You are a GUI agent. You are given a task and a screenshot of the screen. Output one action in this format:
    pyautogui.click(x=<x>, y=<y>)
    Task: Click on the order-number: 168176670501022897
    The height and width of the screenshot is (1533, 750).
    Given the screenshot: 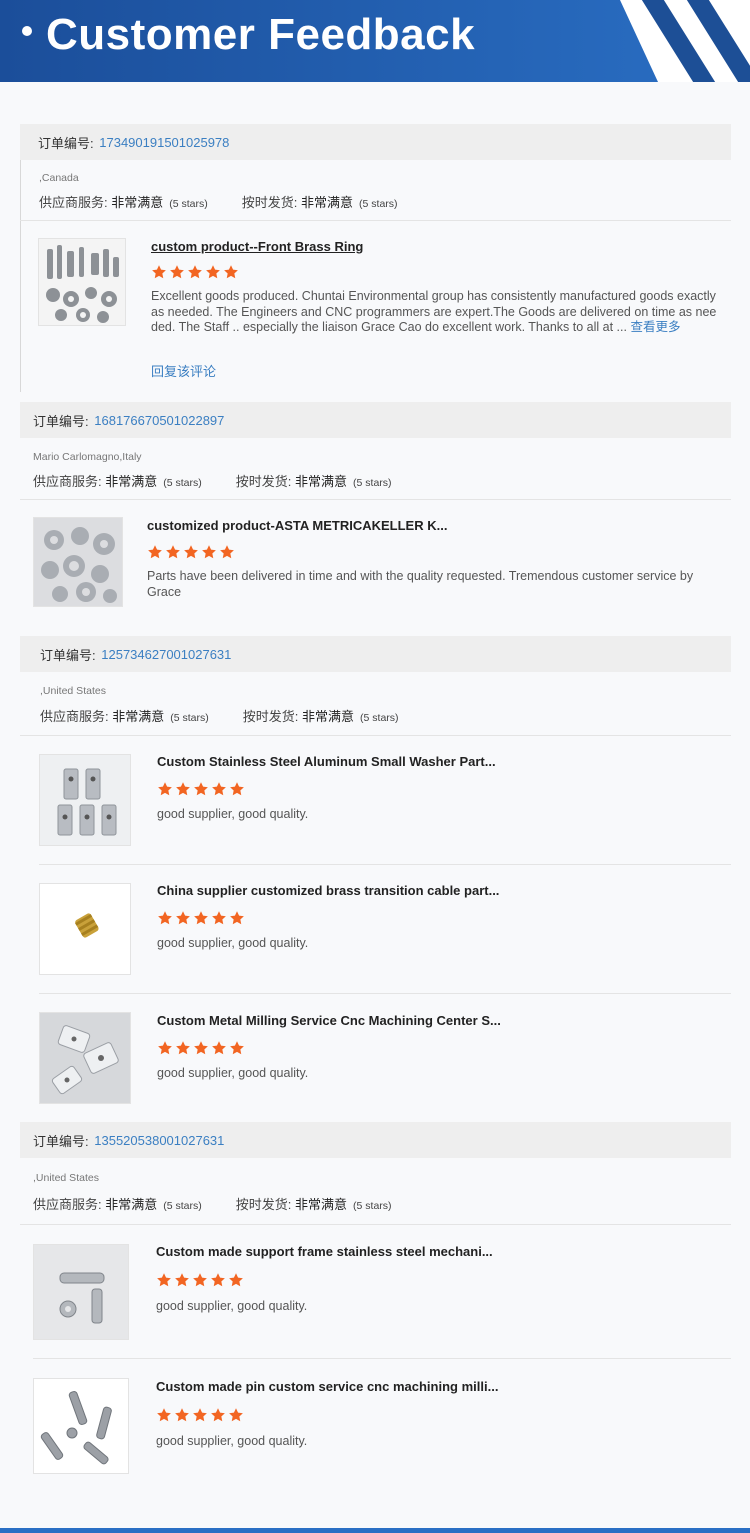 What is the action you would take?
    pyautogui.click(x=159, y=420)
    